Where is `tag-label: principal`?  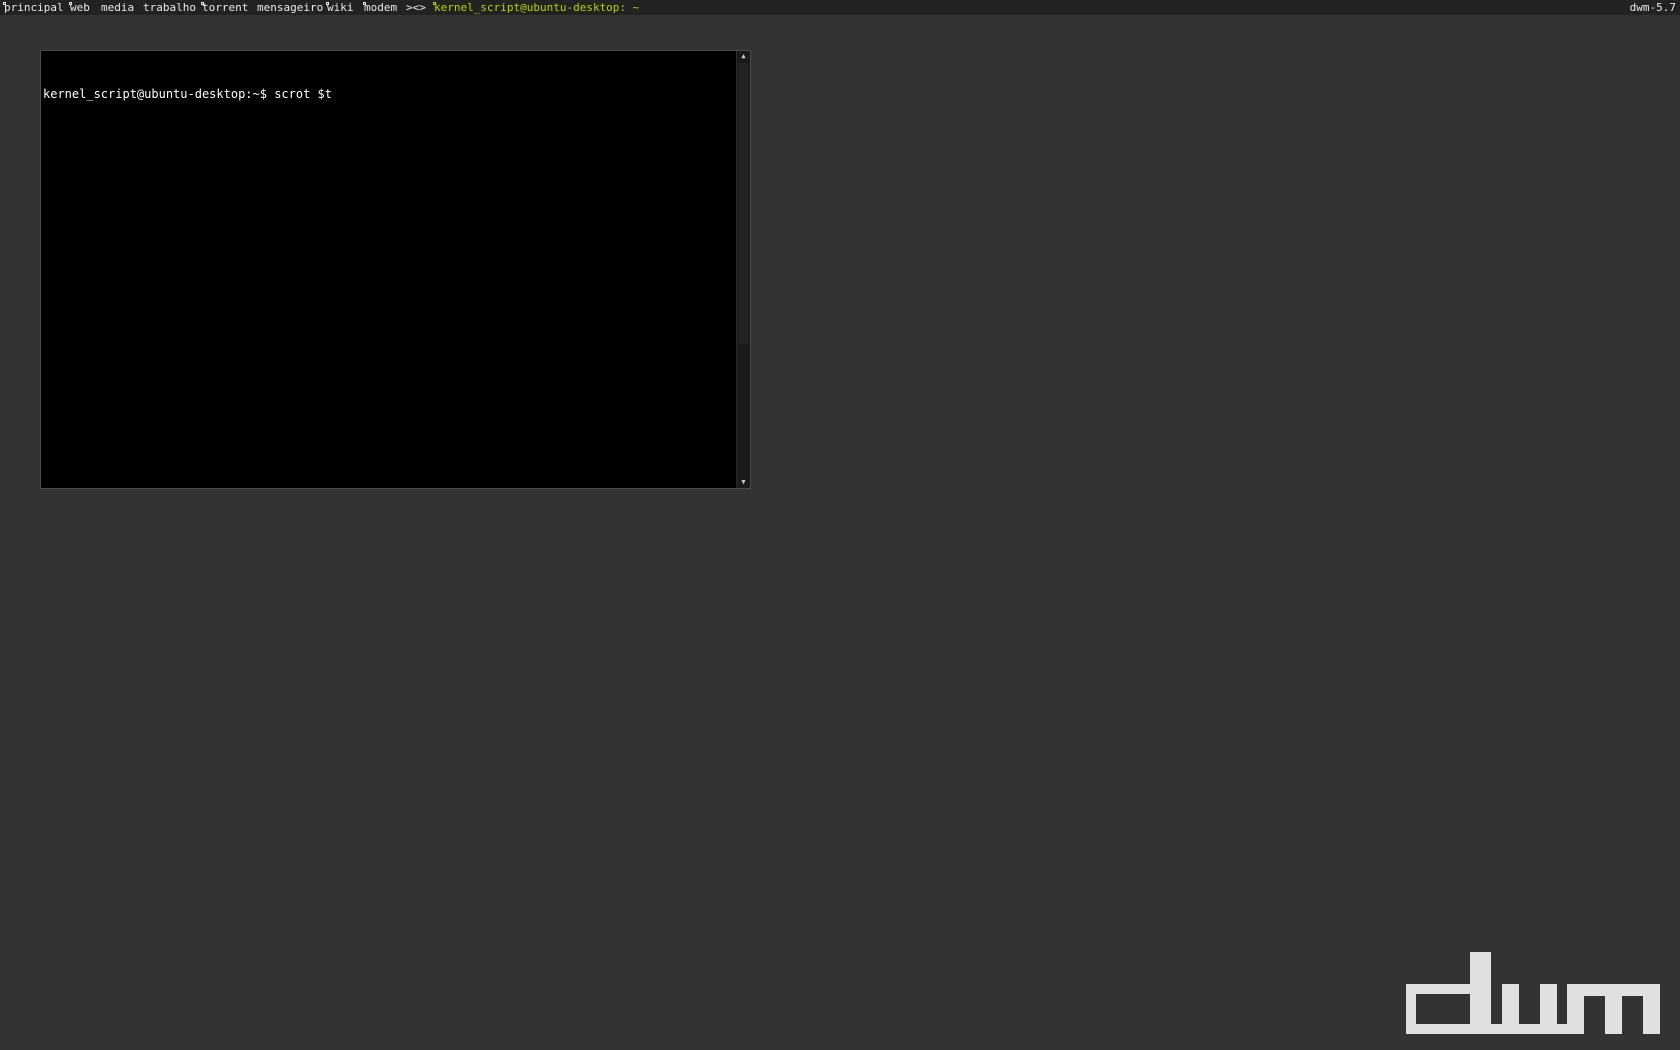
tag-label: principal is located at coordinates (34, 7).